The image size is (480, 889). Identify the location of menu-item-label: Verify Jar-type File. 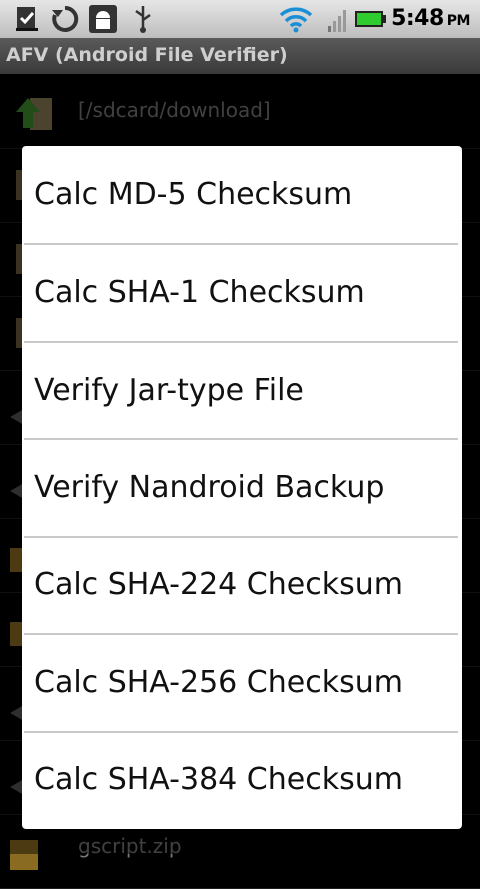
(169, 390).